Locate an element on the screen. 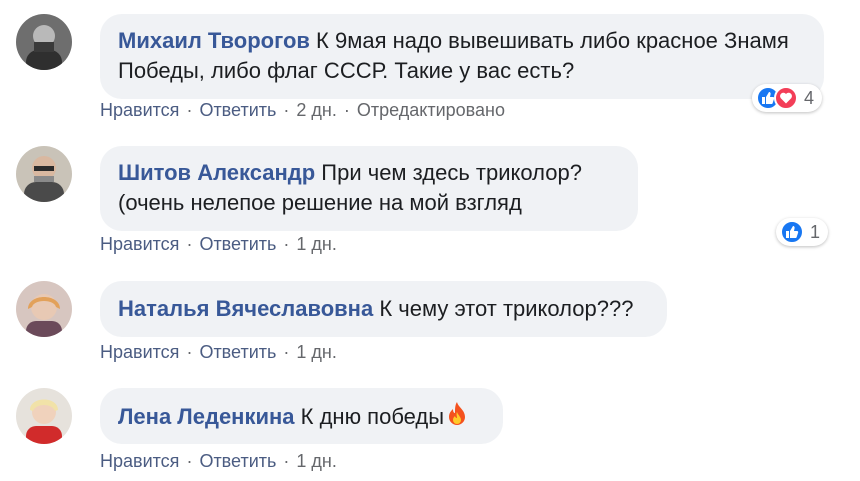 The width and height of the screenshot is (860, 481). reactions-badge: 1 is located at coordinates (802, 232).